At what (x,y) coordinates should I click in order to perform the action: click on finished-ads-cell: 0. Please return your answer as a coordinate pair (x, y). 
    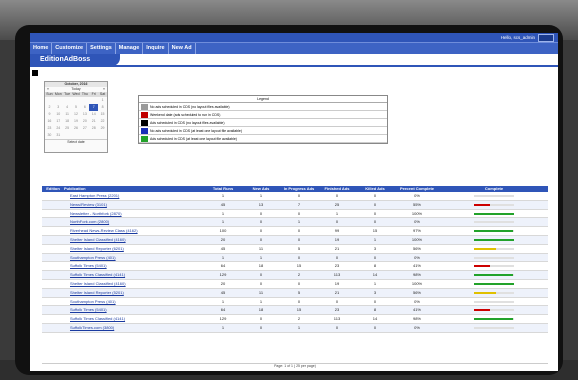
    Looking at the image, I should click on (337, 327).